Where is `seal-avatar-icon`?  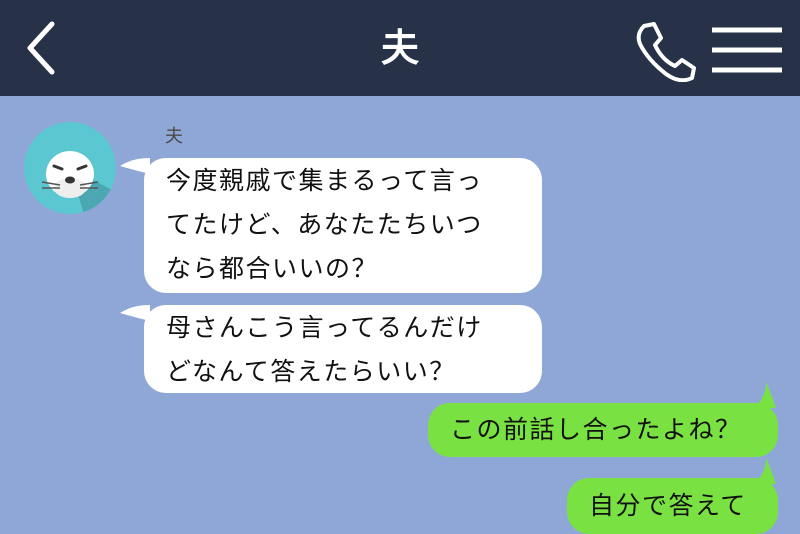
seal-avatar-icon is located at coordinates (78, 182).